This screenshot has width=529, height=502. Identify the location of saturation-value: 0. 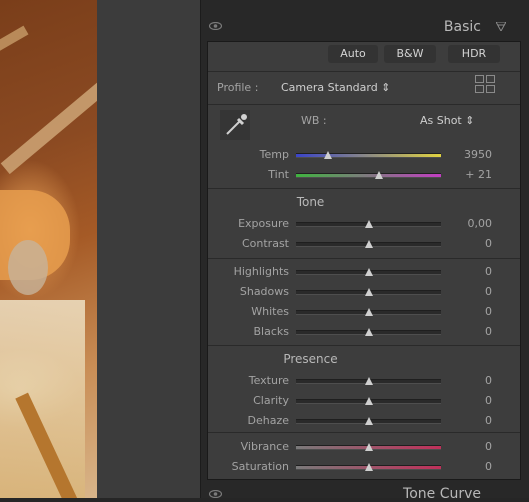
(466, 466).